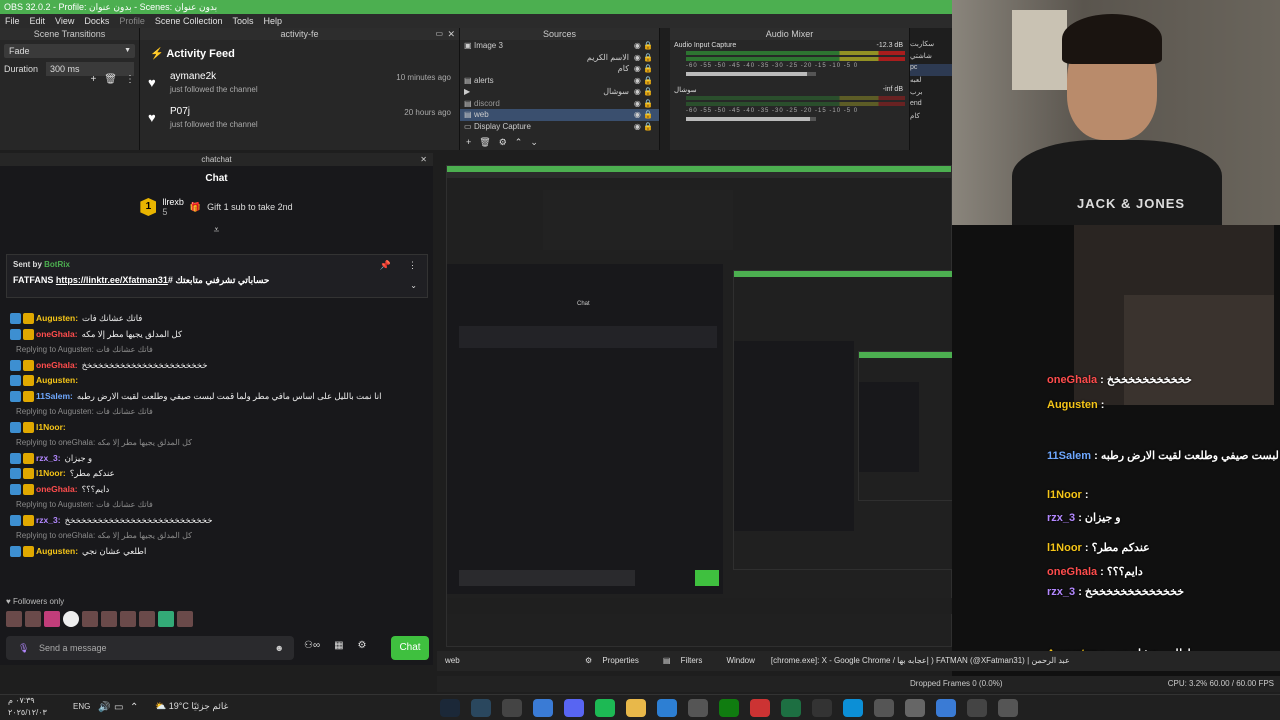 The width and height of the screenshot is (1280, 720). Describe the element at coordinates (605, 708) in the screenshot. I see `spotify-icon` at that location.